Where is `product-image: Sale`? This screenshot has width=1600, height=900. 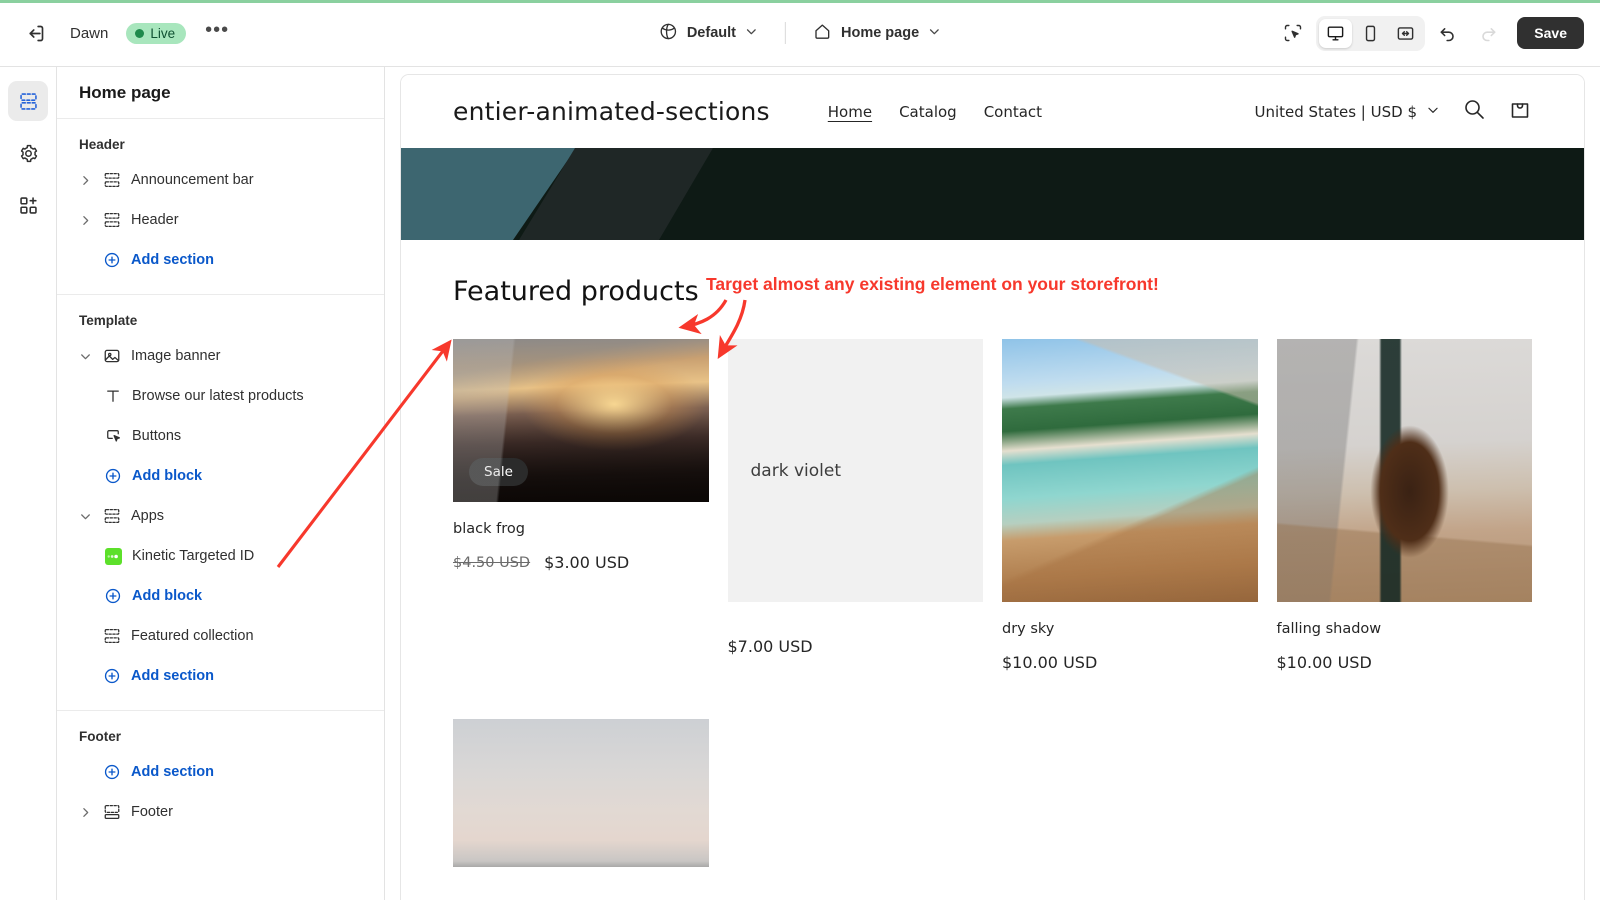 product-image: Sale is located at coordinates (581, 420).